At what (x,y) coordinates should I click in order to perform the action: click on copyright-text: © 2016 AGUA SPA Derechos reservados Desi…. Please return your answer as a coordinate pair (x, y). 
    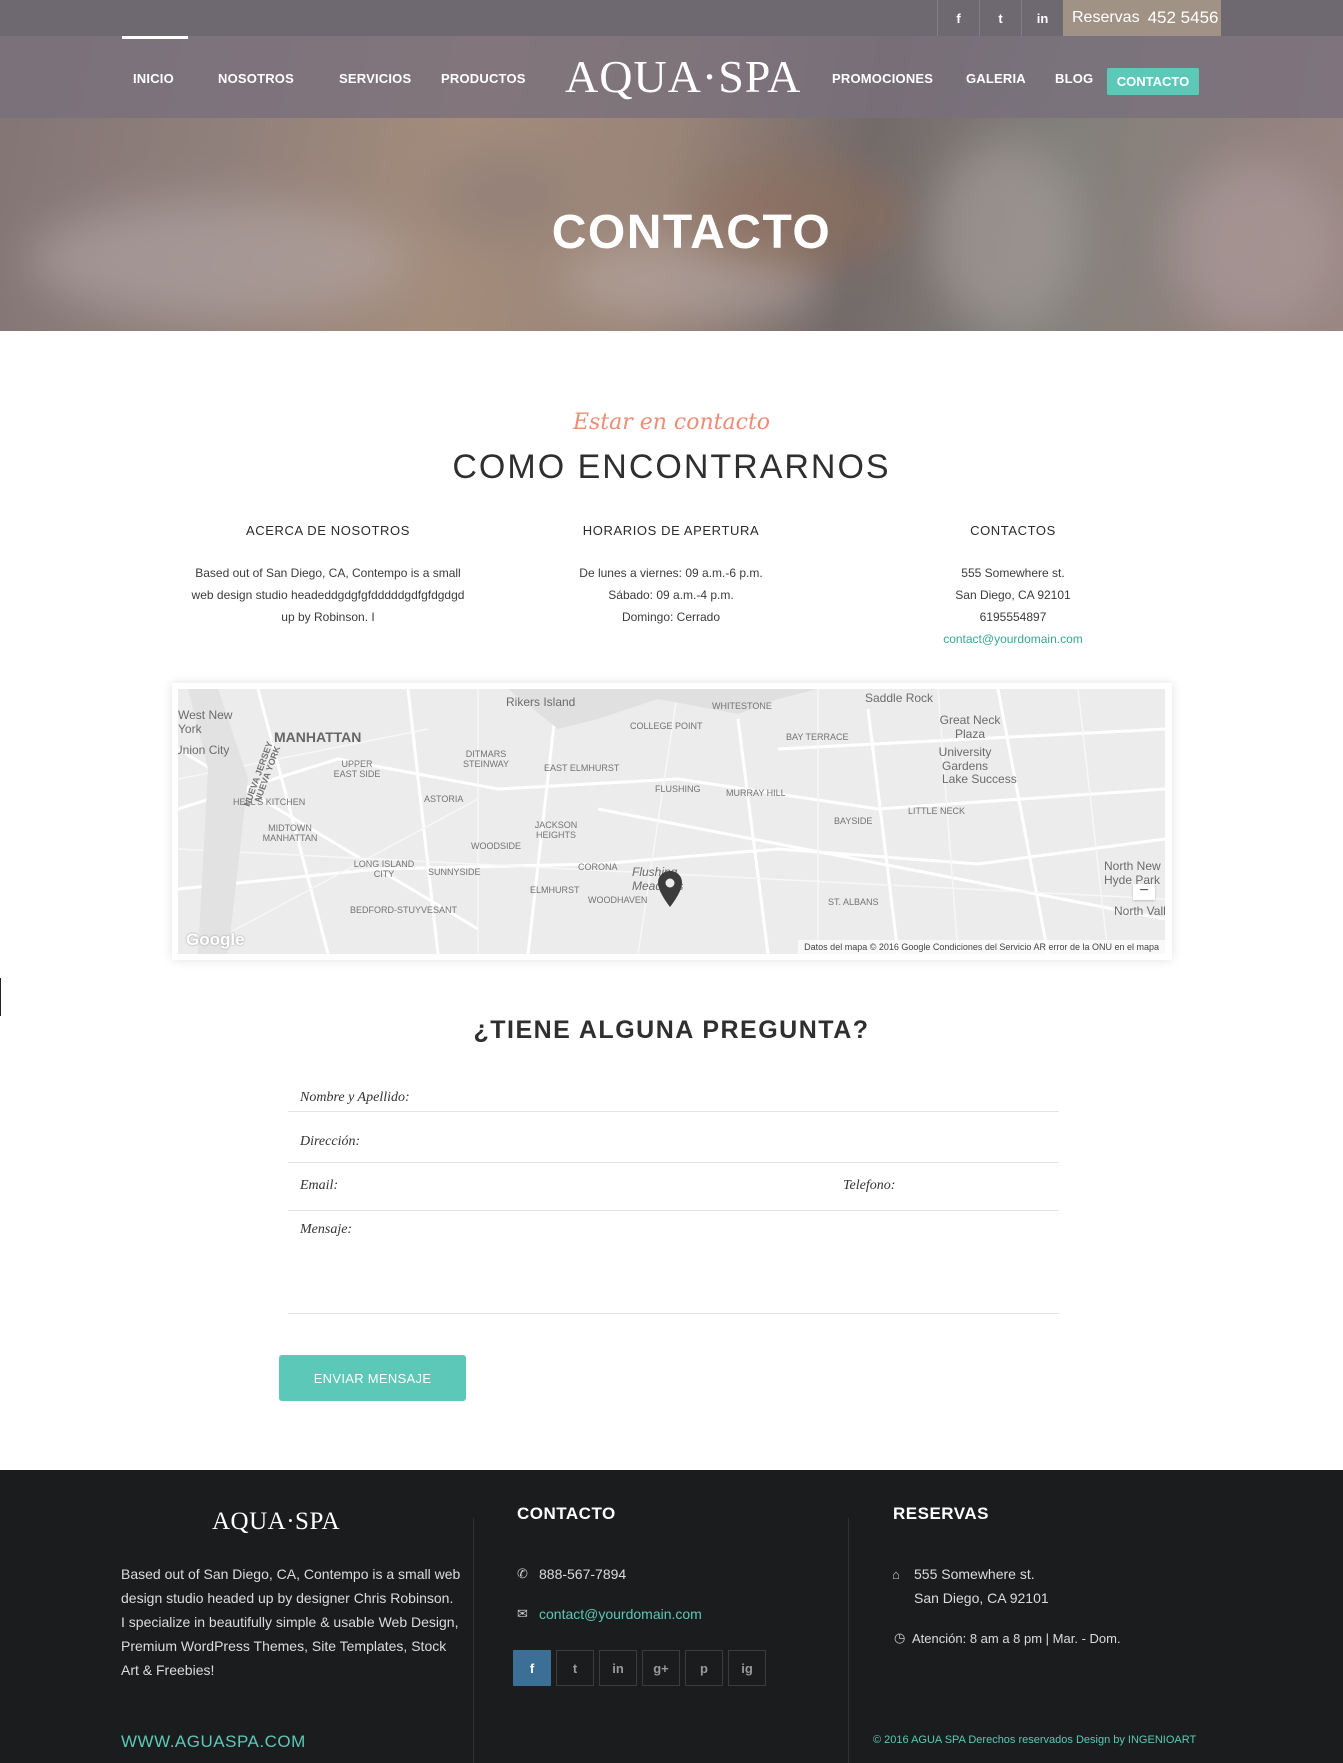
    Looking at the image, I should click on (1035, 1740).